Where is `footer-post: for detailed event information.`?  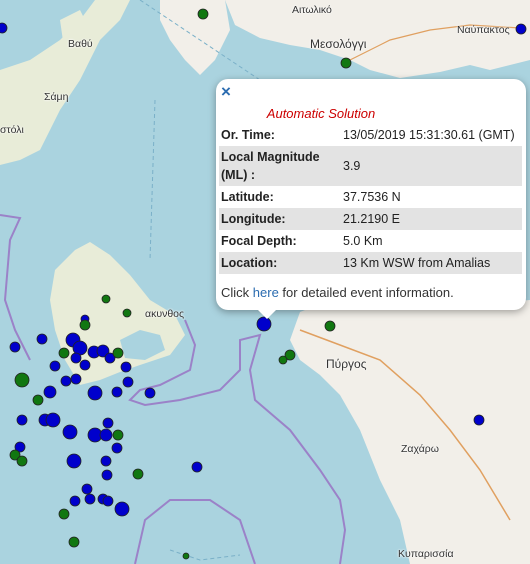 footer-post: for detailed event information. is located at coordinates (366, 292).